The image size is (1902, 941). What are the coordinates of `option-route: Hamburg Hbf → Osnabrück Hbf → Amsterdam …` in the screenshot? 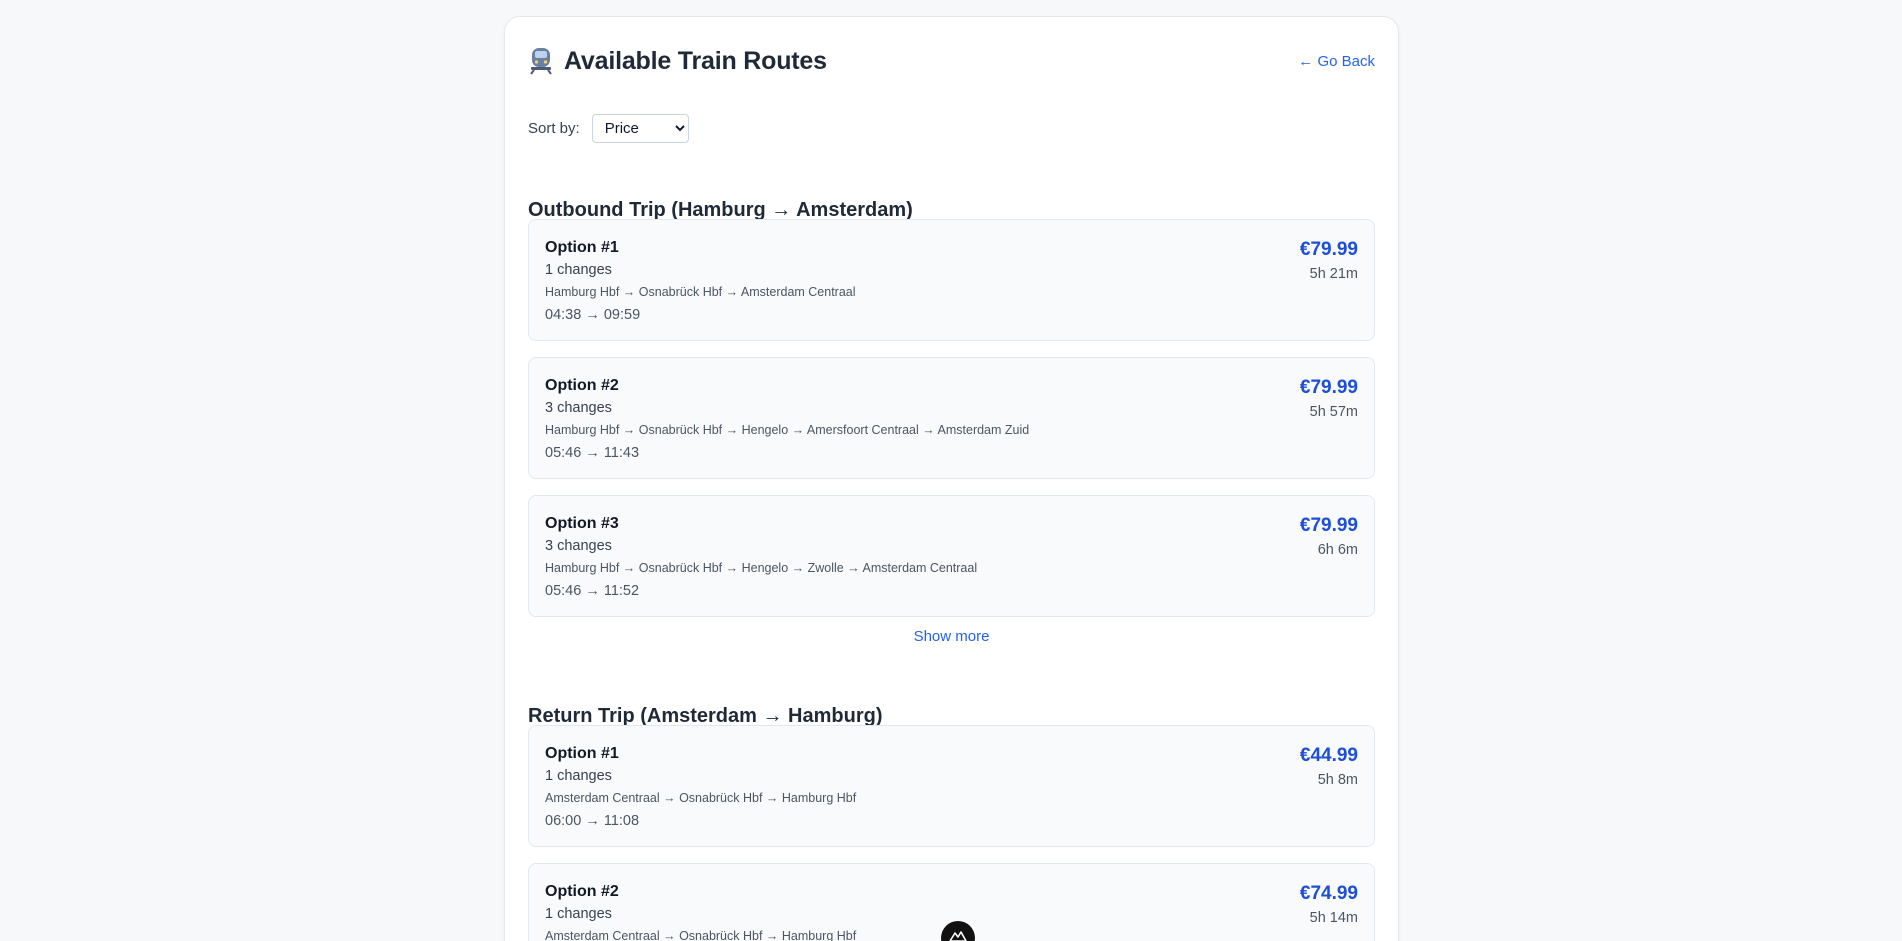 It's located at (700, 292).